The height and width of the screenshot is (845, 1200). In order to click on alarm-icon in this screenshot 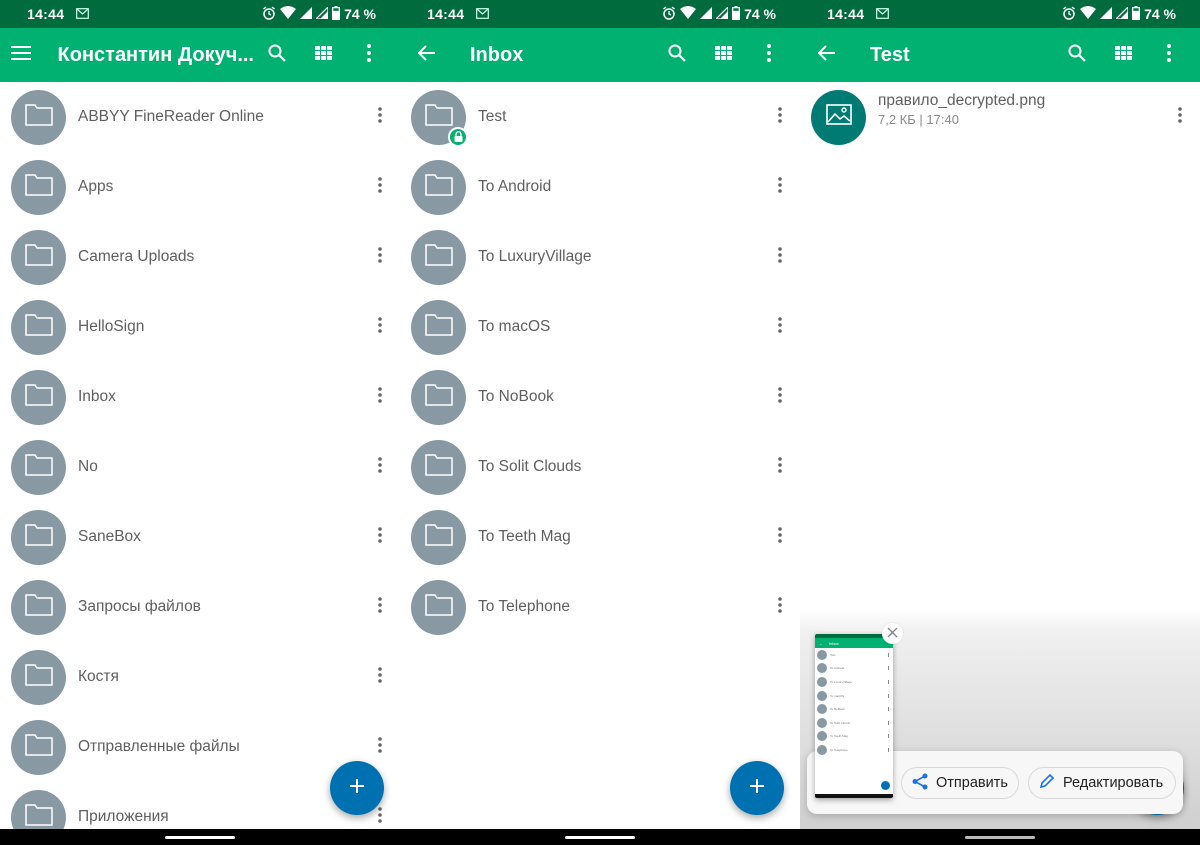, I will do `click(269, 14)`.